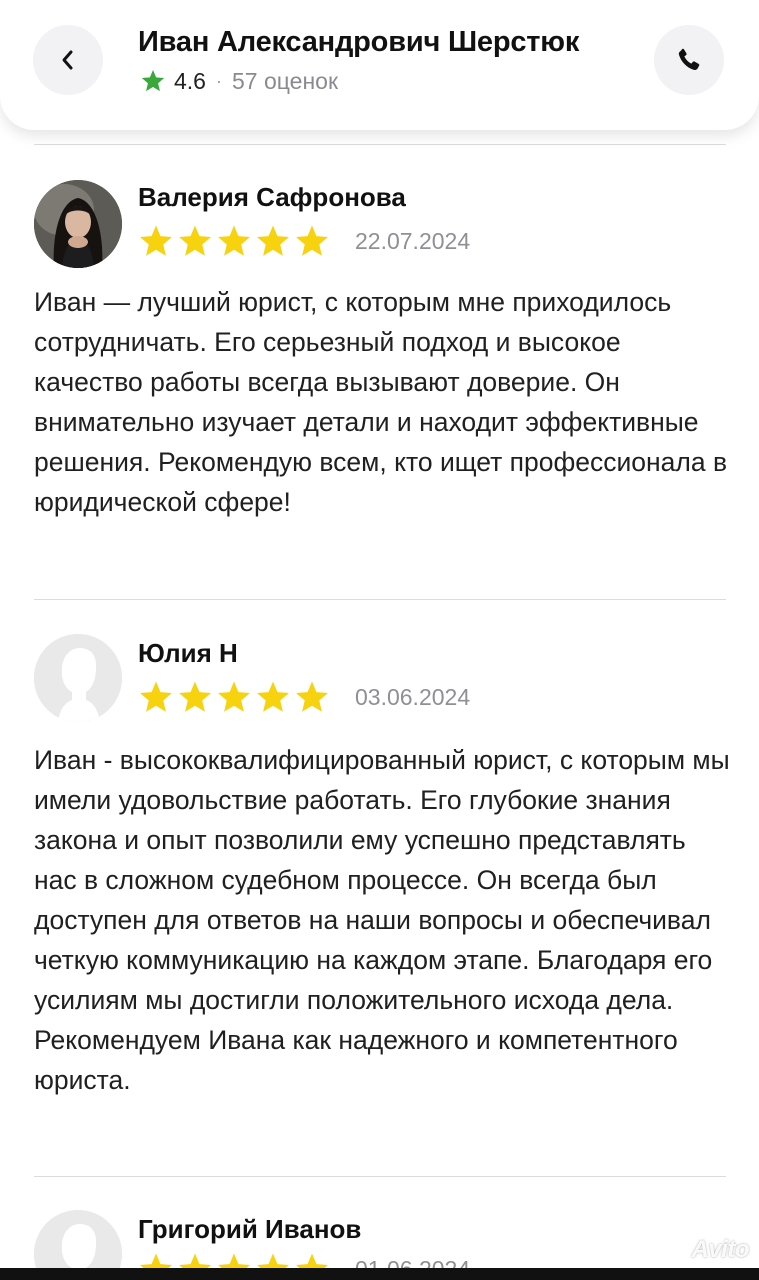 The width and height of the screenshot is (759, 1280). I want to click on chevron-left-icon, so click(67, 60).